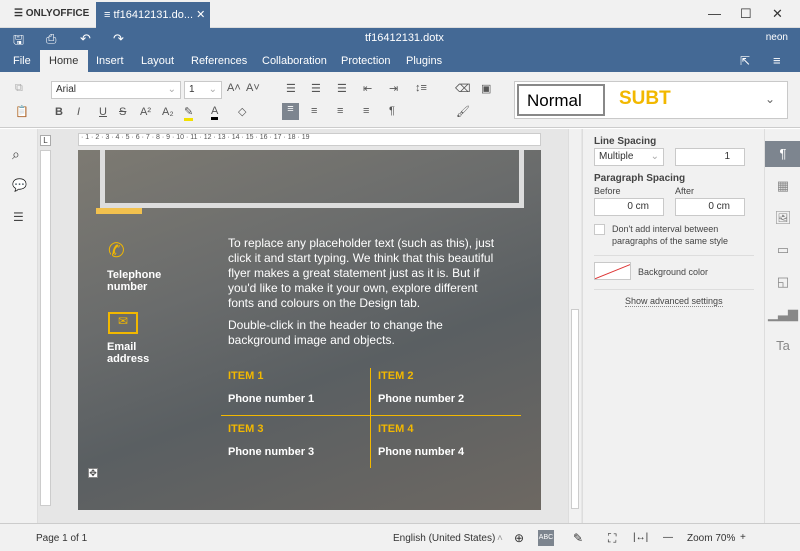 The width and height of the screenshot is (800, 551). I want to click on spell-check-icon: ABC, so click(546, 538).